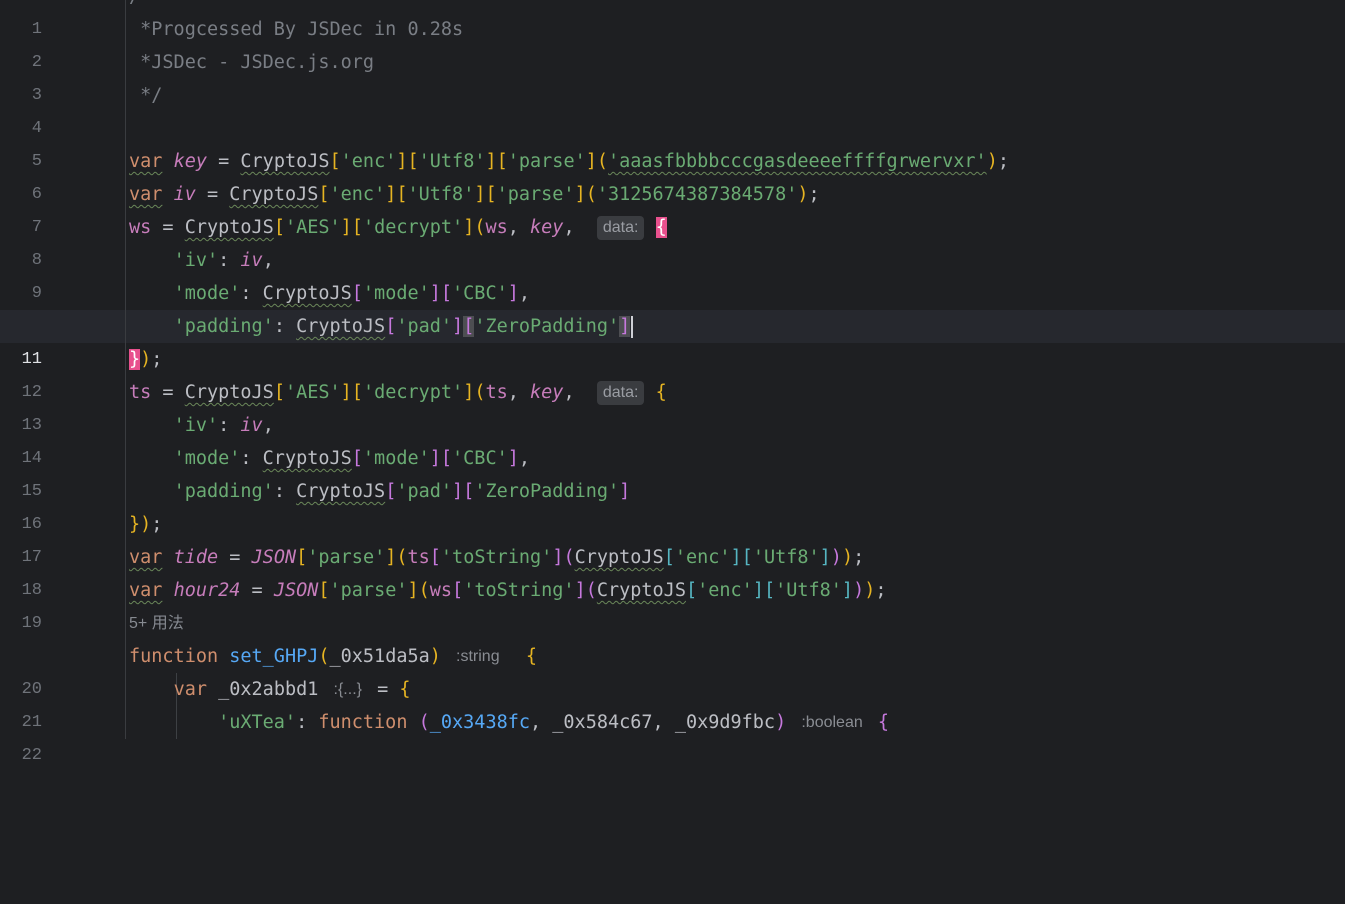 The image size is (1345, 904). What do you see at coordinates (672, 273) in the screenshot?
I see `code-line: 9 'iv': iv,` at bounding box center [672, 273].